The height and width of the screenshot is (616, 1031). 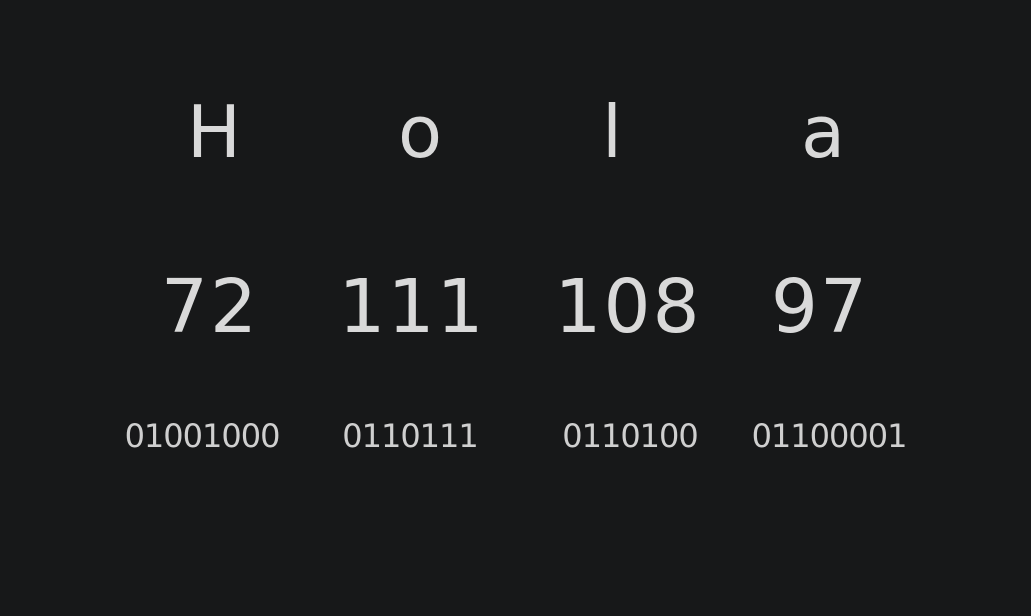 I want to click on letter-a: a, so click(x=823, y=132).